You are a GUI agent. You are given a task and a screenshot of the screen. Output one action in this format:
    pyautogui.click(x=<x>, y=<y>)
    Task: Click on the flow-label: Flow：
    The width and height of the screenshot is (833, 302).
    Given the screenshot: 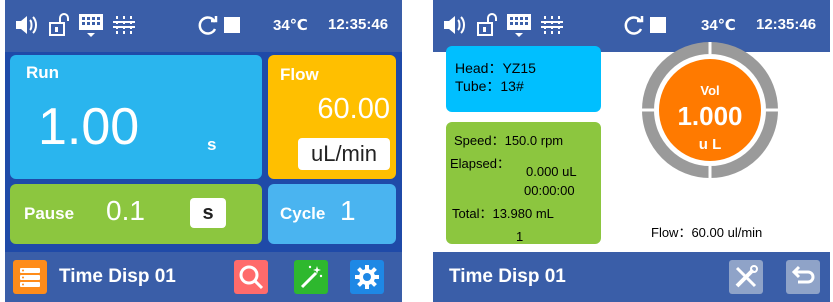 What is the action you would take?
    pyautogui.click(x=671, y=232)
    